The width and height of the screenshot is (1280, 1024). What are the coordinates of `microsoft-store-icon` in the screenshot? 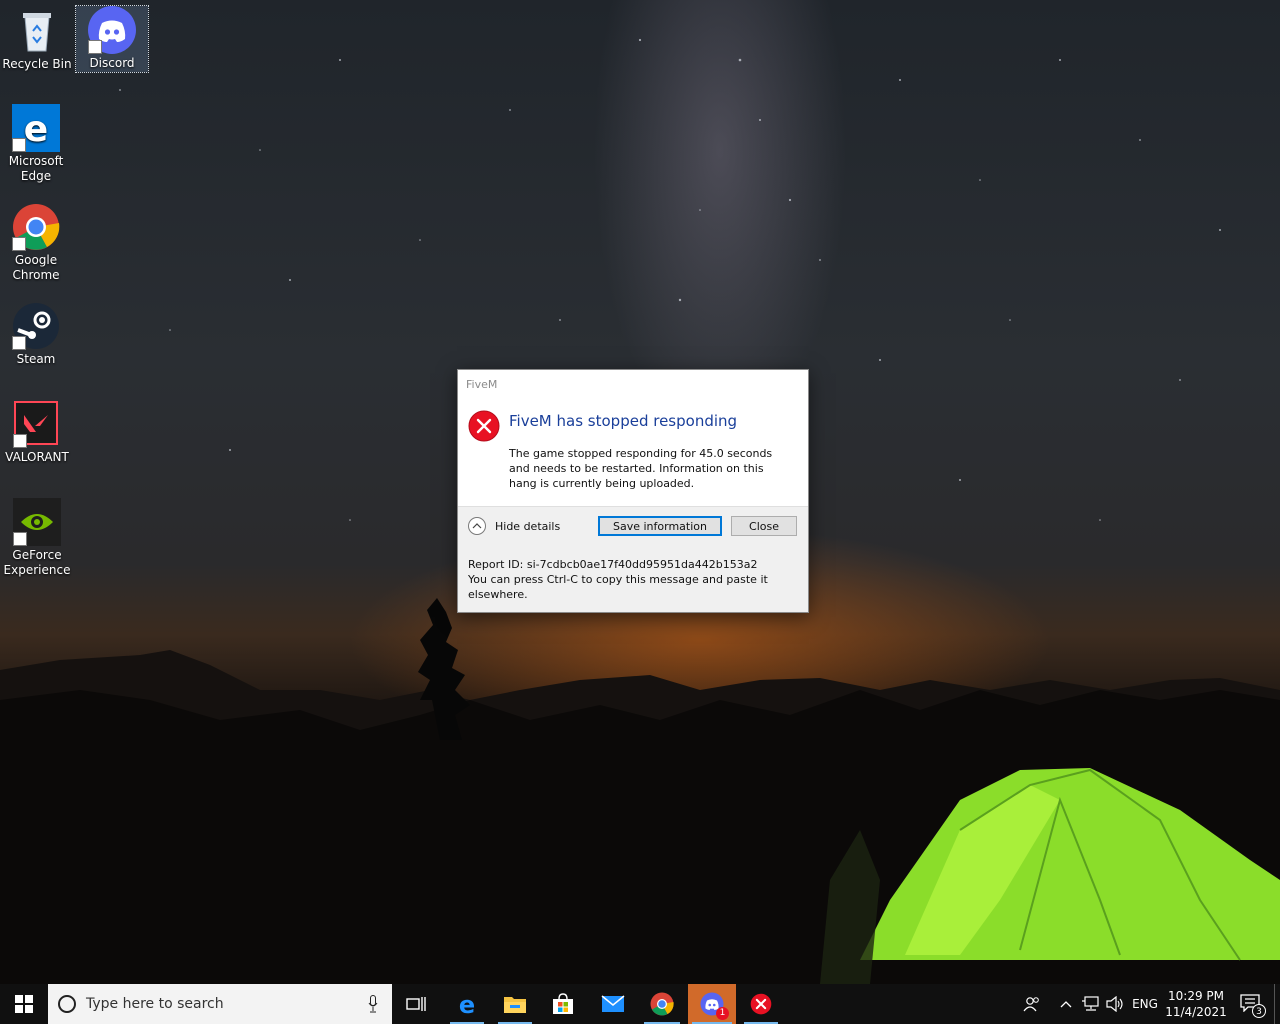 It's located at (563, 1003).